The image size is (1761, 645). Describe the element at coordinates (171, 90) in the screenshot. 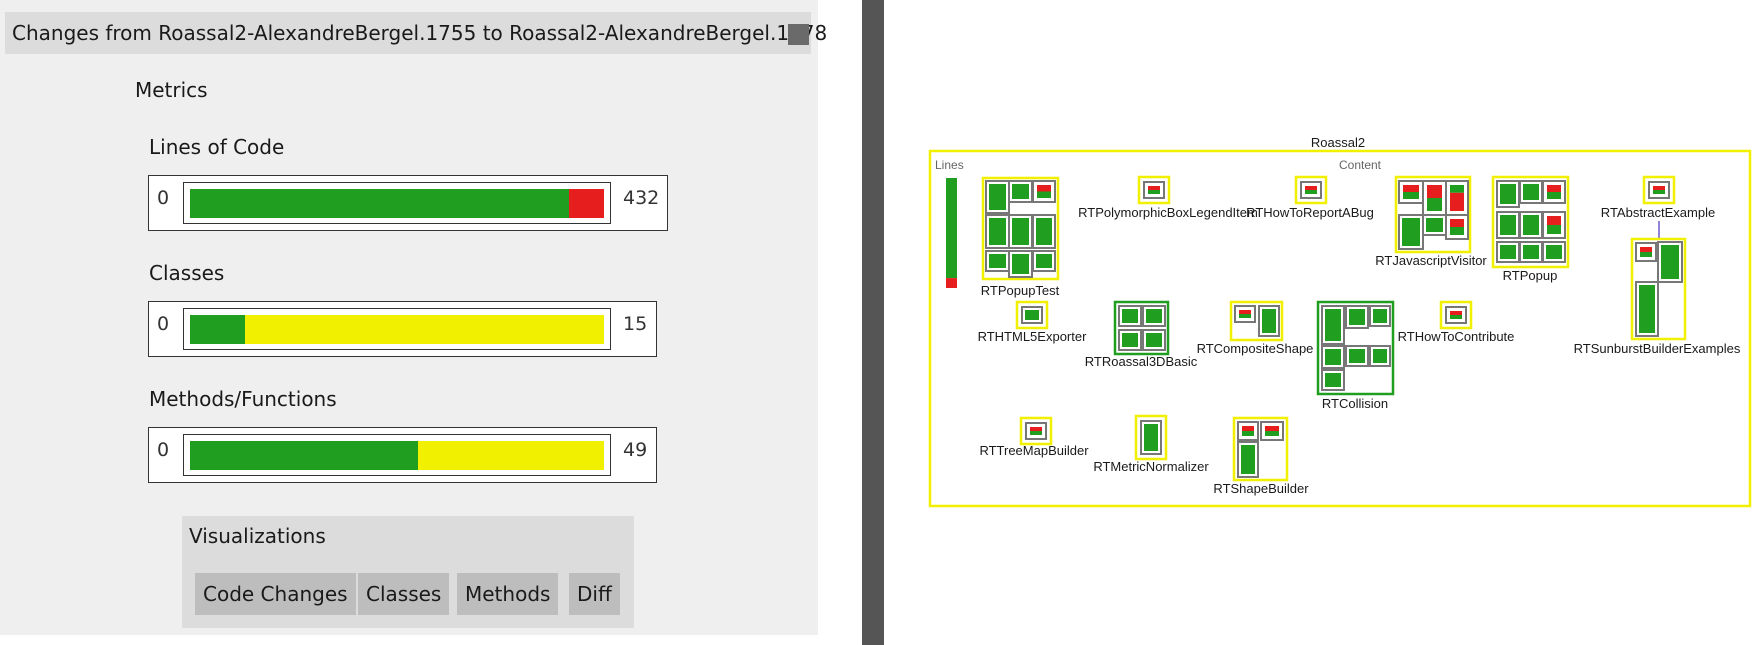

I see `metrics-heading: Metrics` at that location.